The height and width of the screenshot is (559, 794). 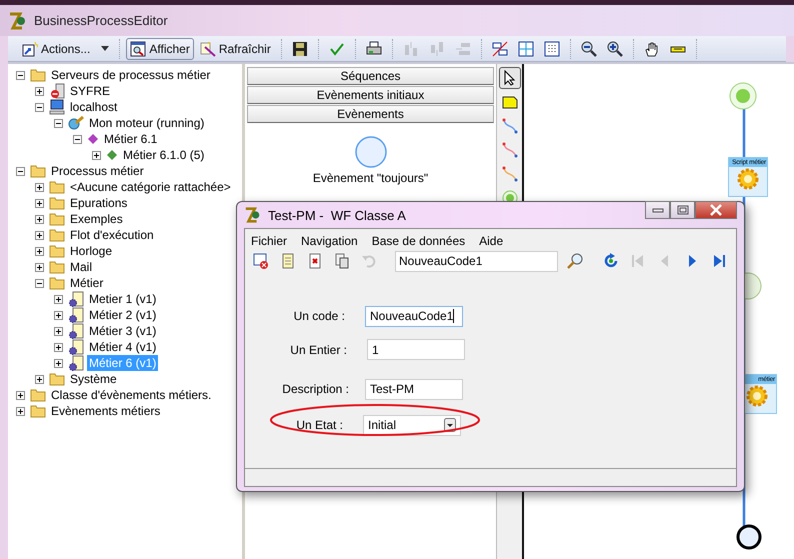 What do you see at coordinates (336, 48) in the screenshot?
I see `check-icon` at bounding box center [336, 48].